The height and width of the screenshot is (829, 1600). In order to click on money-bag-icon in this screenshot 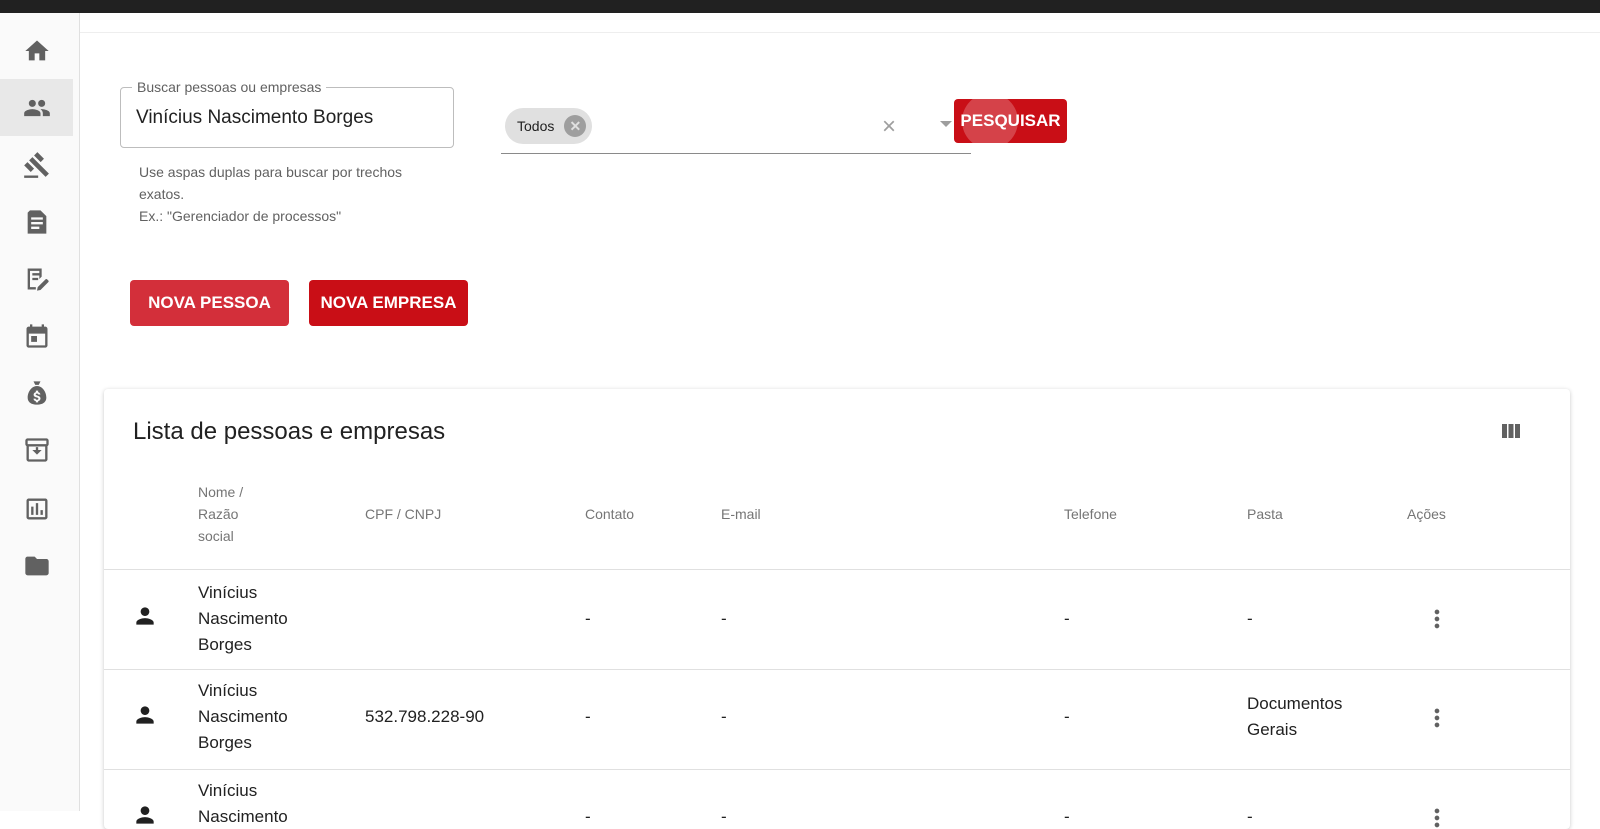, I will do `click(36, 392)`.